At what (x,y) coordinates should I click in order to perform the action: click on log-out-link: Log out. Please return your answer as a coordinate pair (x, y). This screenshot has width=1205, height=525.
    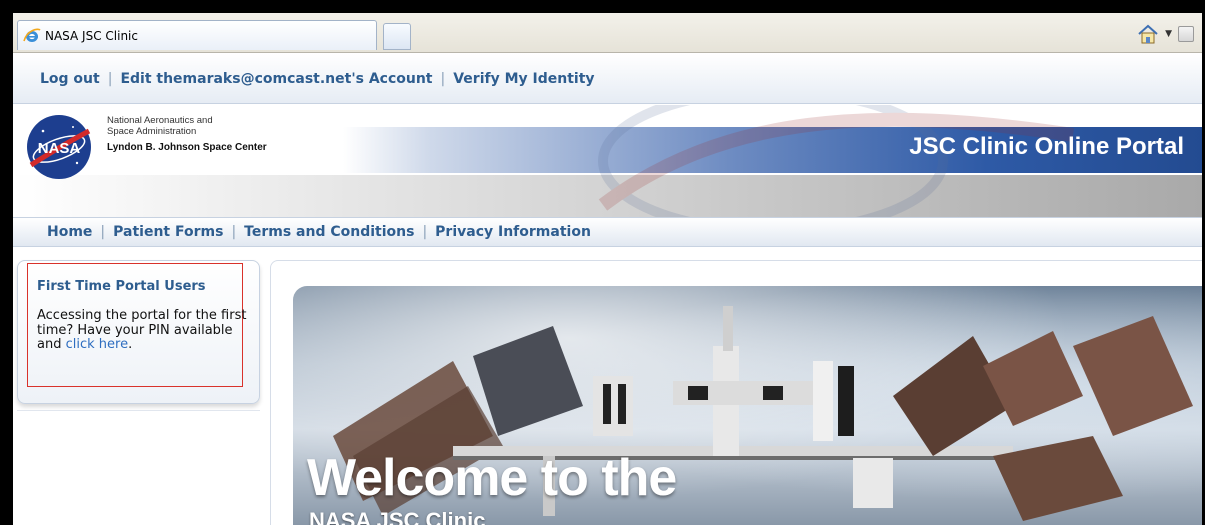
    Looking at the image, I should click on (70, 79).